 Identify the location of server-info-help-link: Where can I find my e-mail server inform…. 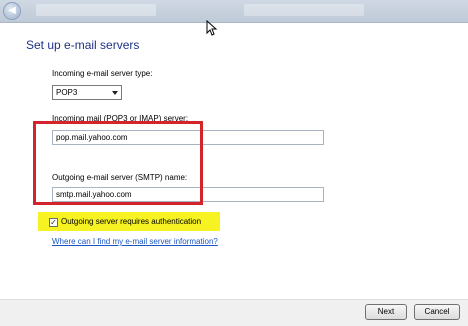
(135, 241).